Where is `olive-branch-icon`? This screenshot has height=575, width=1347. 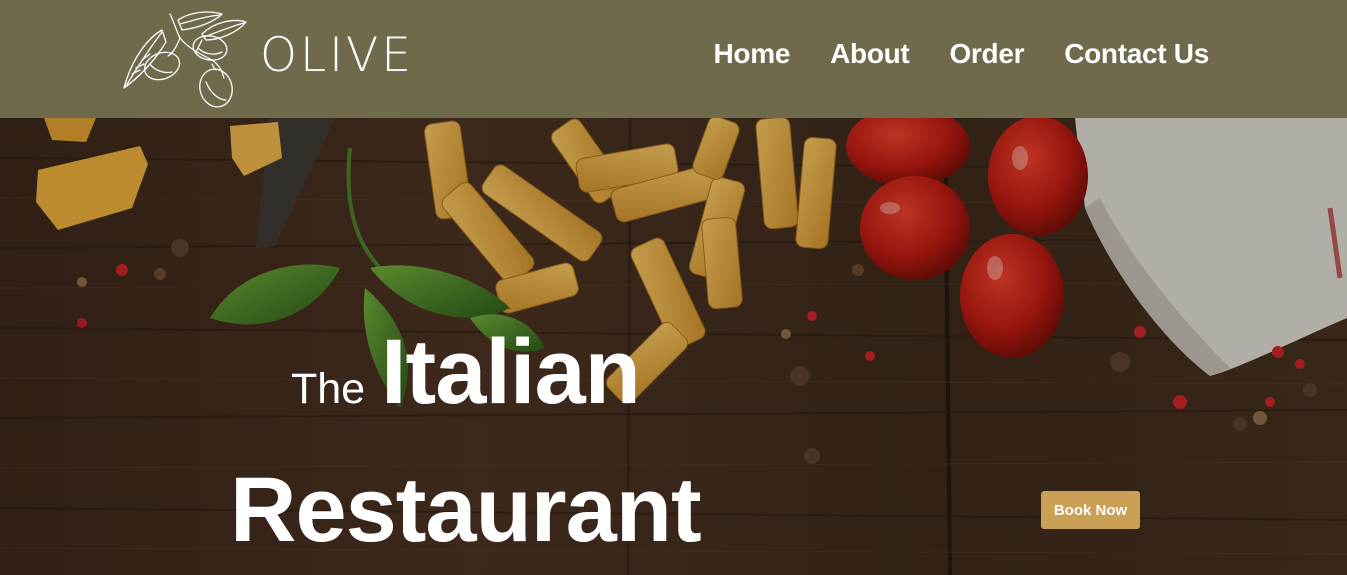
olive-branch-icon is located at coordinates (185, 59).